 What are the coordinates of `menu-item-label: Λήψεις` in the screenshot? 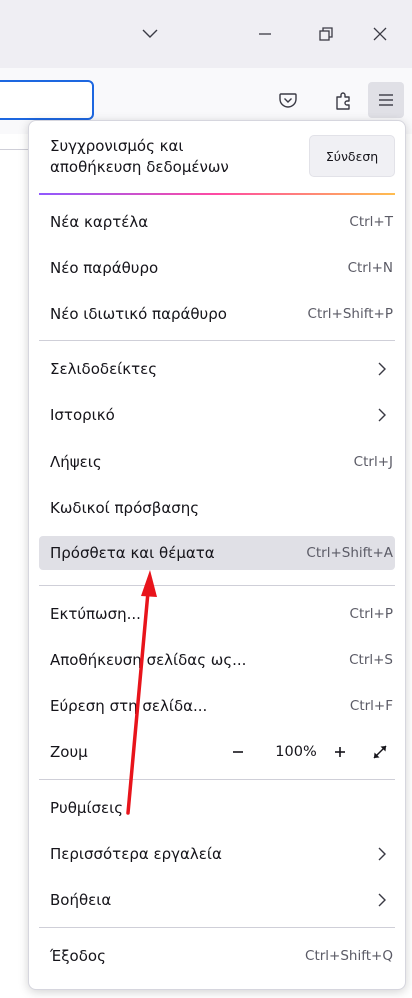 It's located at (76, 462).